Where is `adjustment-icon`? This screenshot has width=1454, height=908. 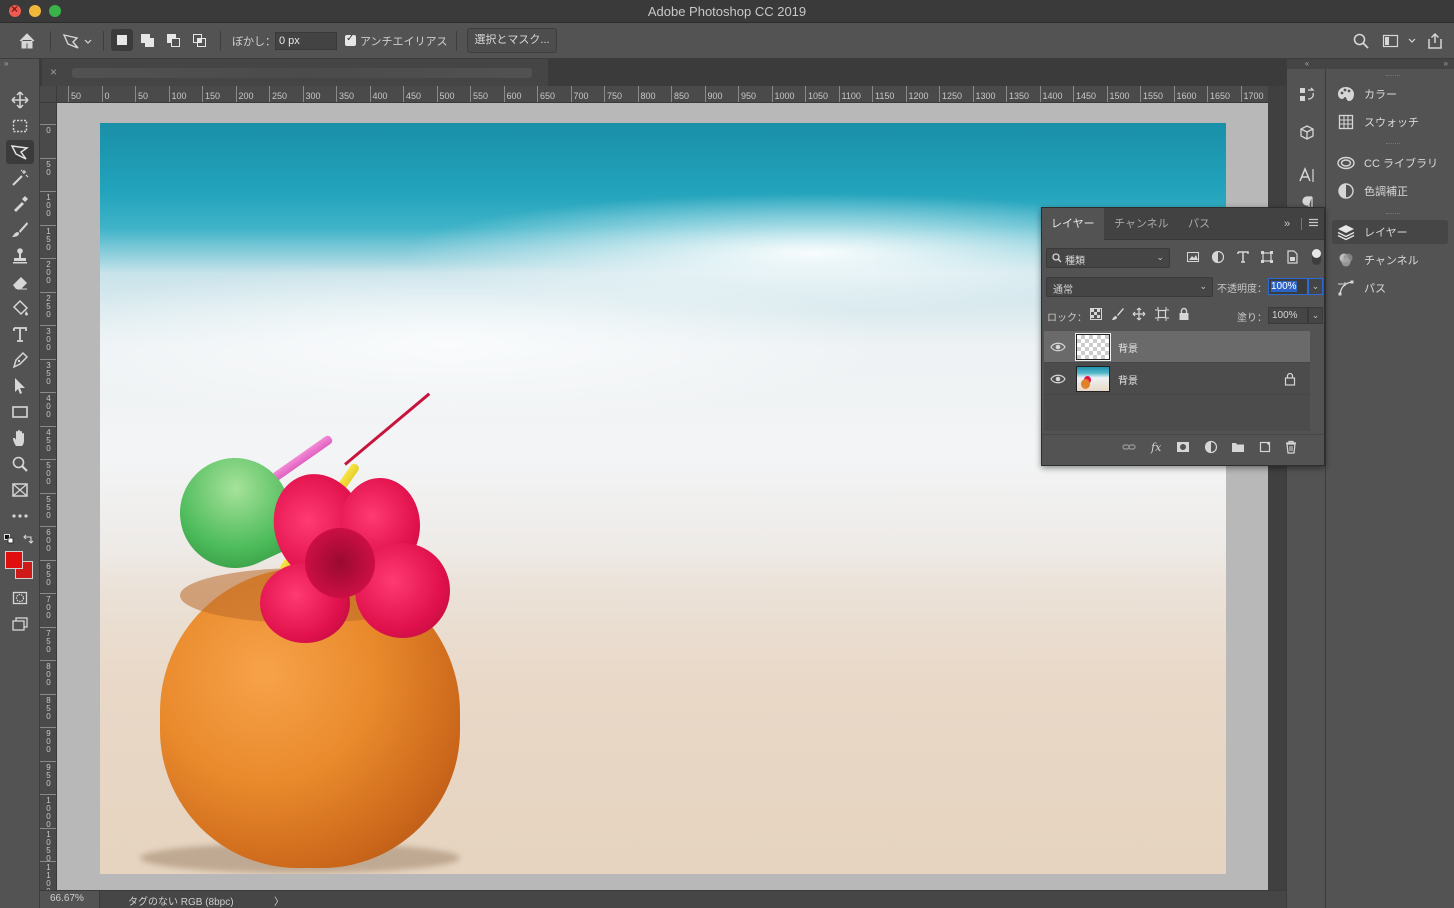
adjustment-icon is located at coordinates (1346, 191).